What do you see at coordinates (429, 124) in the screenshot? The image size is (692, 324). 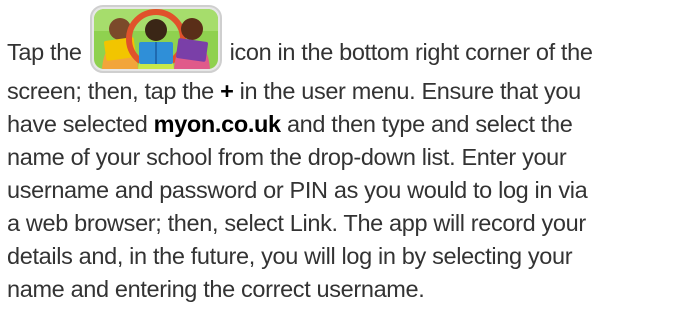 I see `instruction-text: and then type and select the` at bounding box center [429, 124].